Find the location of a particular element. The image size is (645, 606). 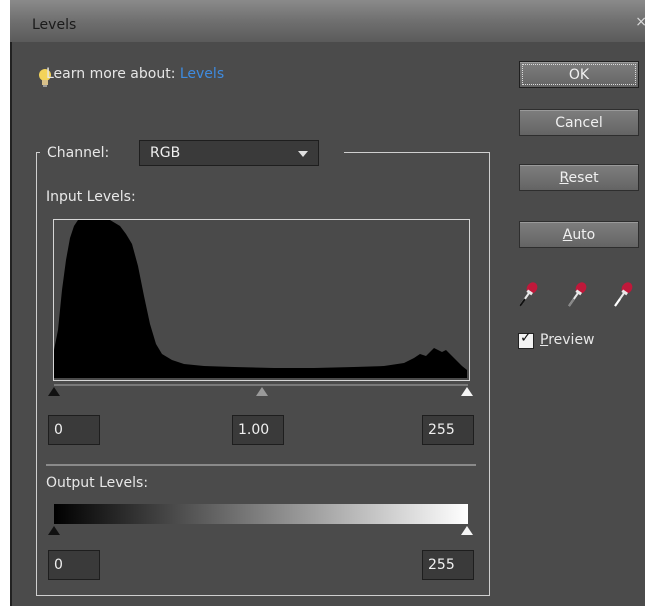

learn-more-link: Levels is located at coordinates (202, 74).